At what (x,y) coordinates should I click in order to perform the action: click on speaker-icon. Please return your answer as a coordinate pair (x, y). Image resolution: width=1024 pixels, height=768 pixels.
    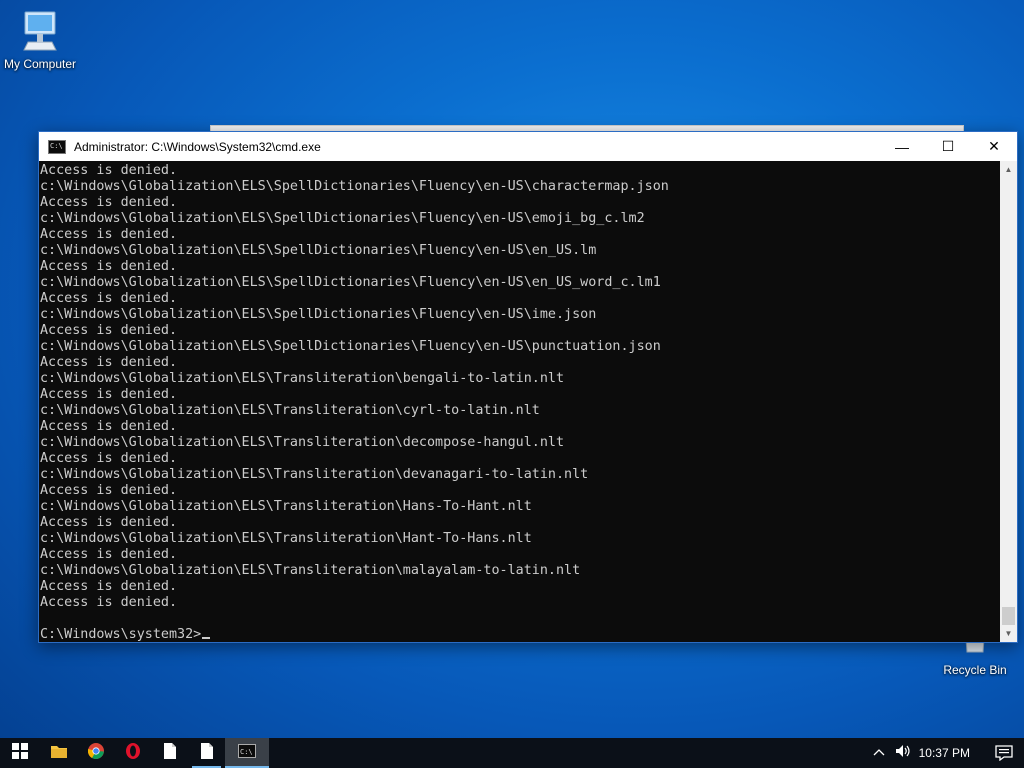
    Looking at the image, I should click on (903, 753).